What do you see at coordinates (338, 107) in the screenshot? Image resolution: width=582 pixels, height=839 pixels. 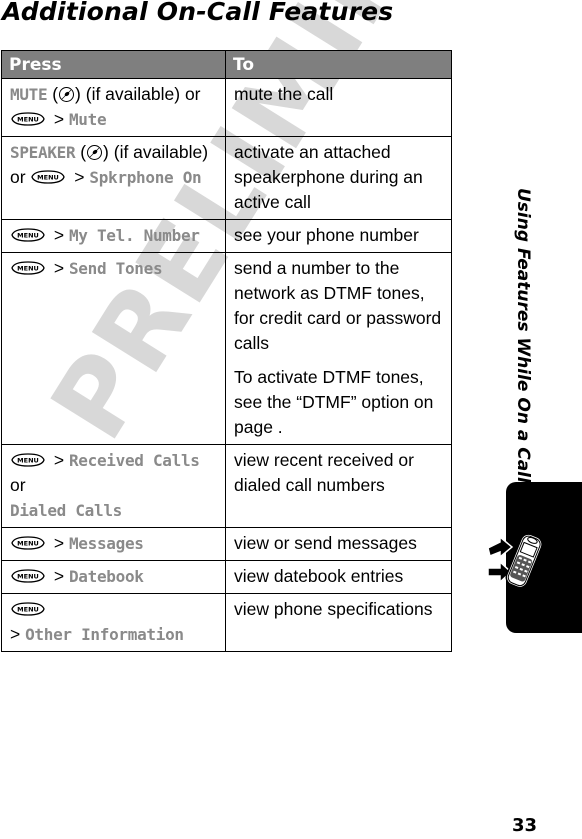 I see `to-cell: mute the call` at bounding box center [338, 107].